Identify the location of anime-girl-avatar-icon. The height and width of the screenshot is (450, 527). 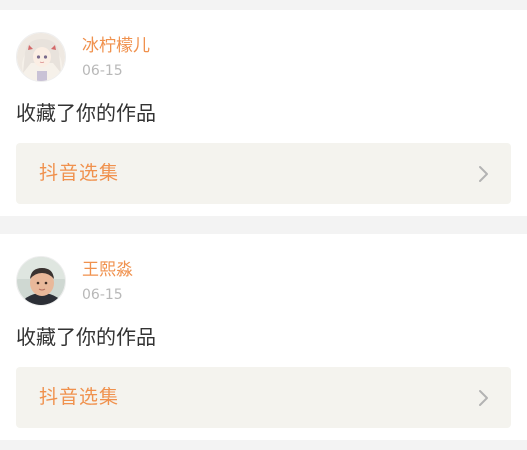
(41, 57).